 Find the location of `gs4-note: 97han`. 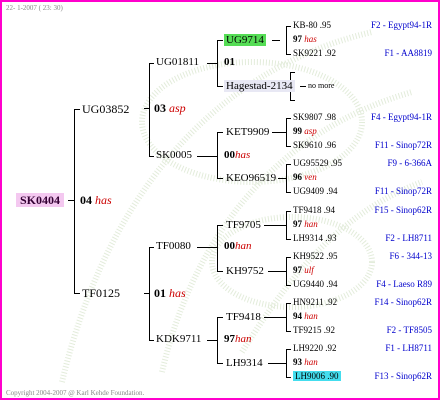

gs4-note: 97han is located at coordinates (238, 339).